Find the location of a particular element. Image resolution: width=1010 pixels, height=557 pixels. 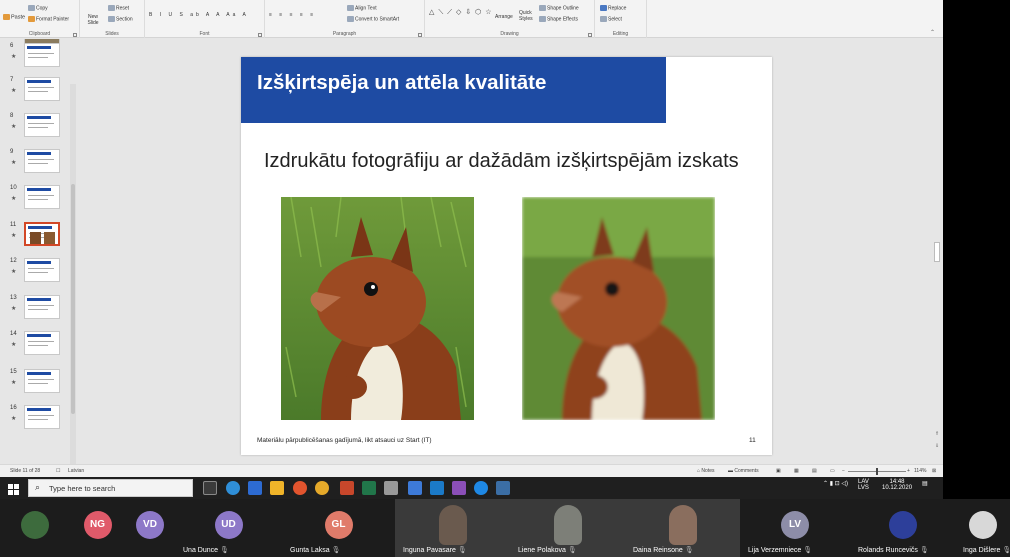

slide-thumbnail: 12 ★ is located at coordinates (38, 273).